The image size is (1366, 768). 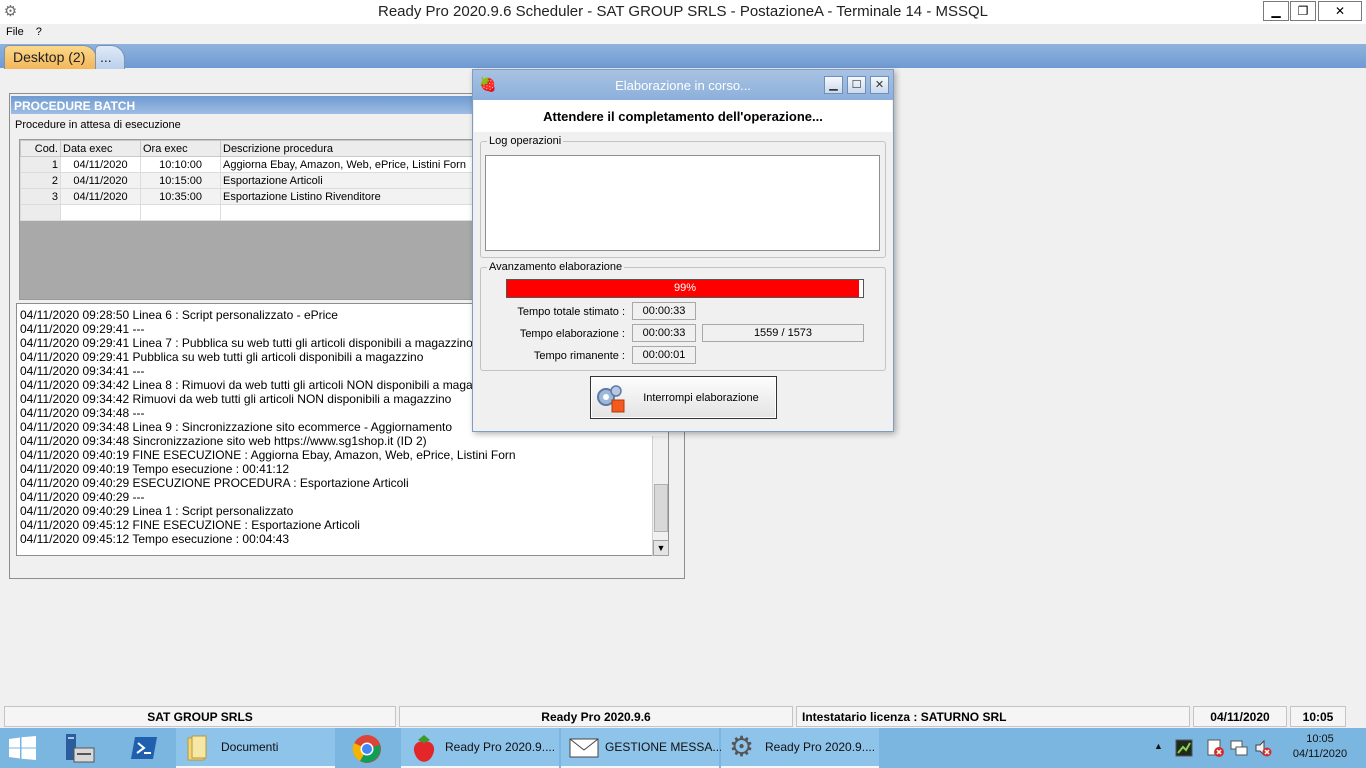 I want to click on panel-subtitle: Procedure in attesa di esecuzione, so click(x=98, y=125).